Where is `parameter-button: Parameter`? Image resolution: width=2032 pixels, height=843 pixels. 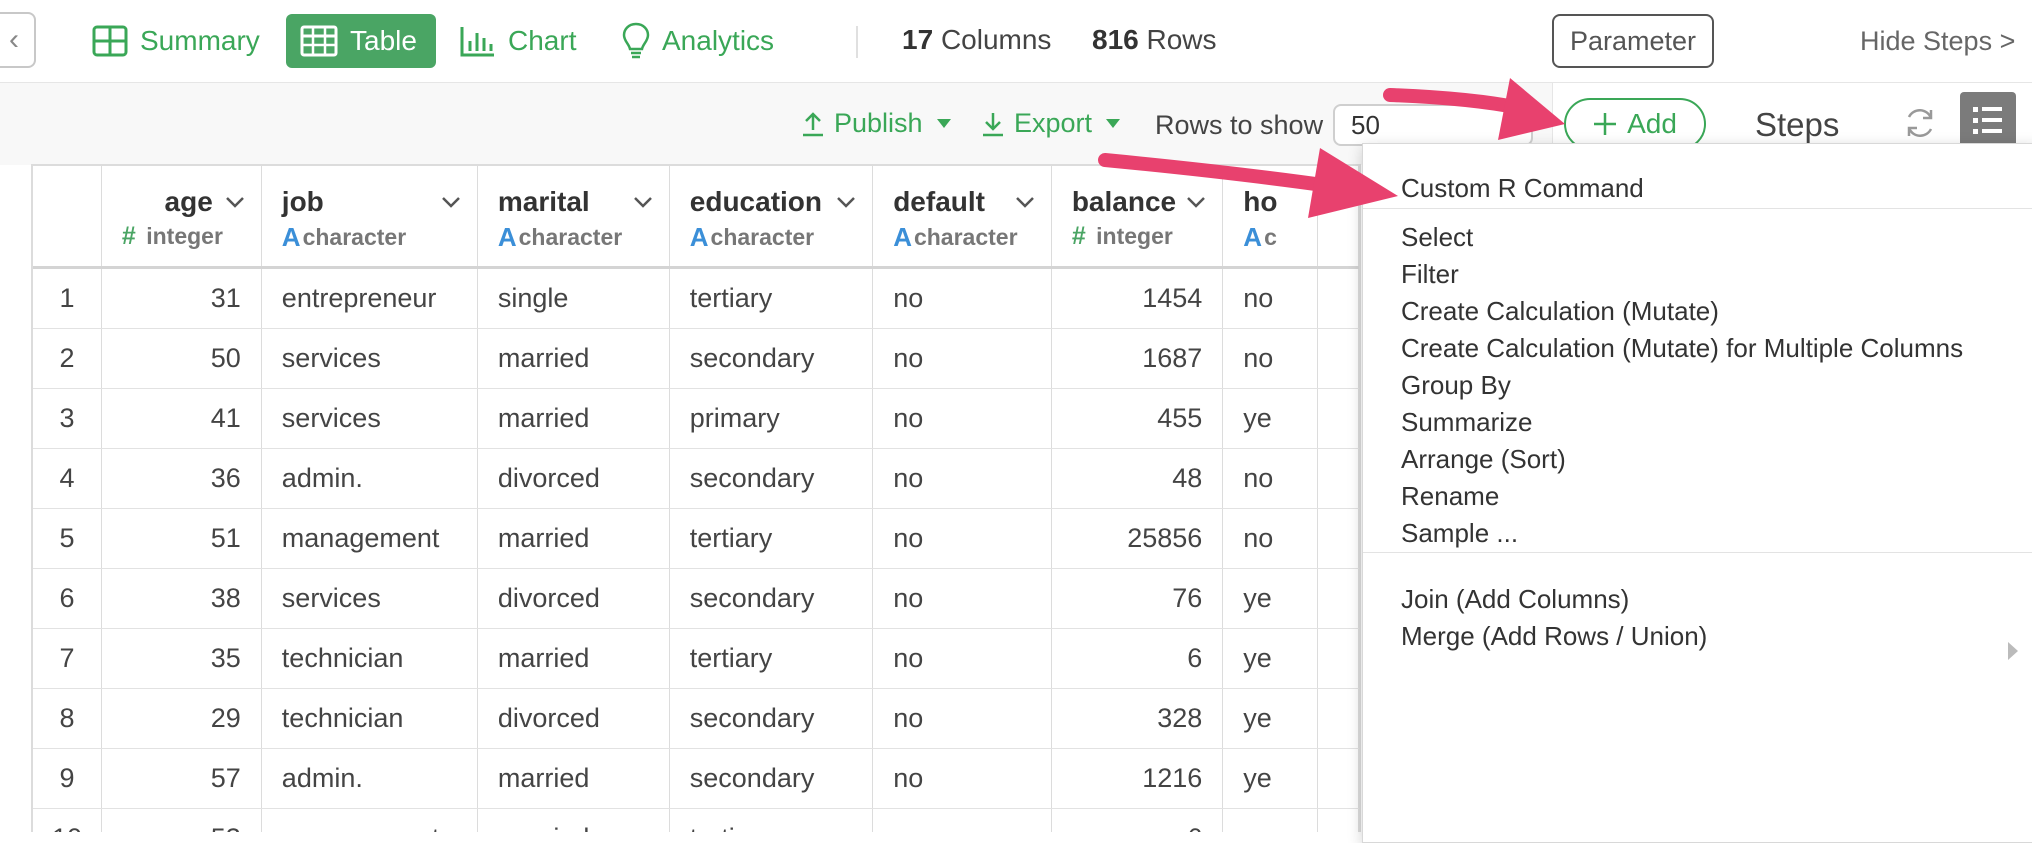 parameter-button: Parameter is located at coordinates (1633, 41).